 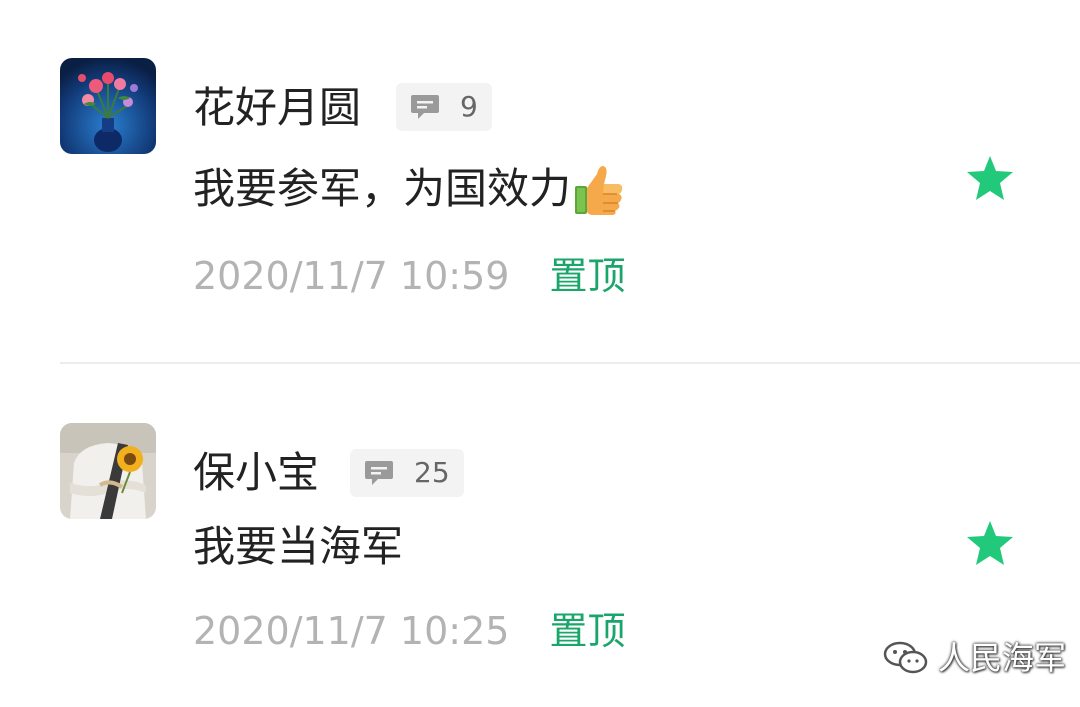 I want to click on watermark: 人民海军, so click(x=974, y=658).